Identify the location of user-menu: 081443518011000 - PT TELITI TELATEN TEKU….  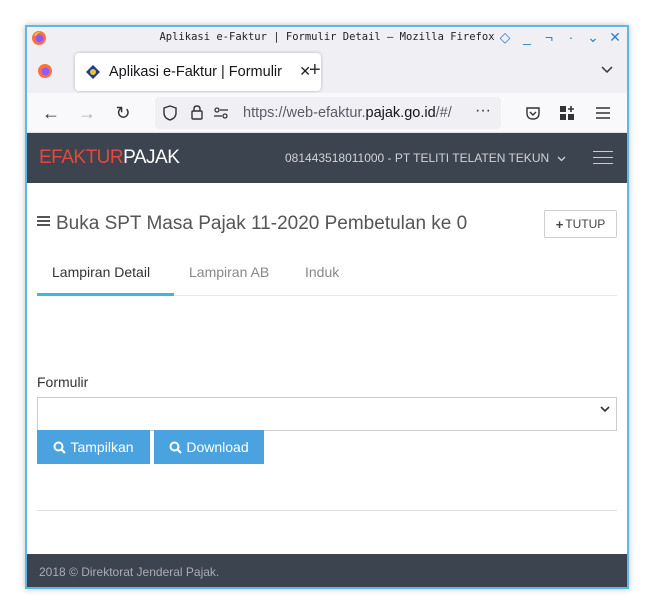
(425, 158).